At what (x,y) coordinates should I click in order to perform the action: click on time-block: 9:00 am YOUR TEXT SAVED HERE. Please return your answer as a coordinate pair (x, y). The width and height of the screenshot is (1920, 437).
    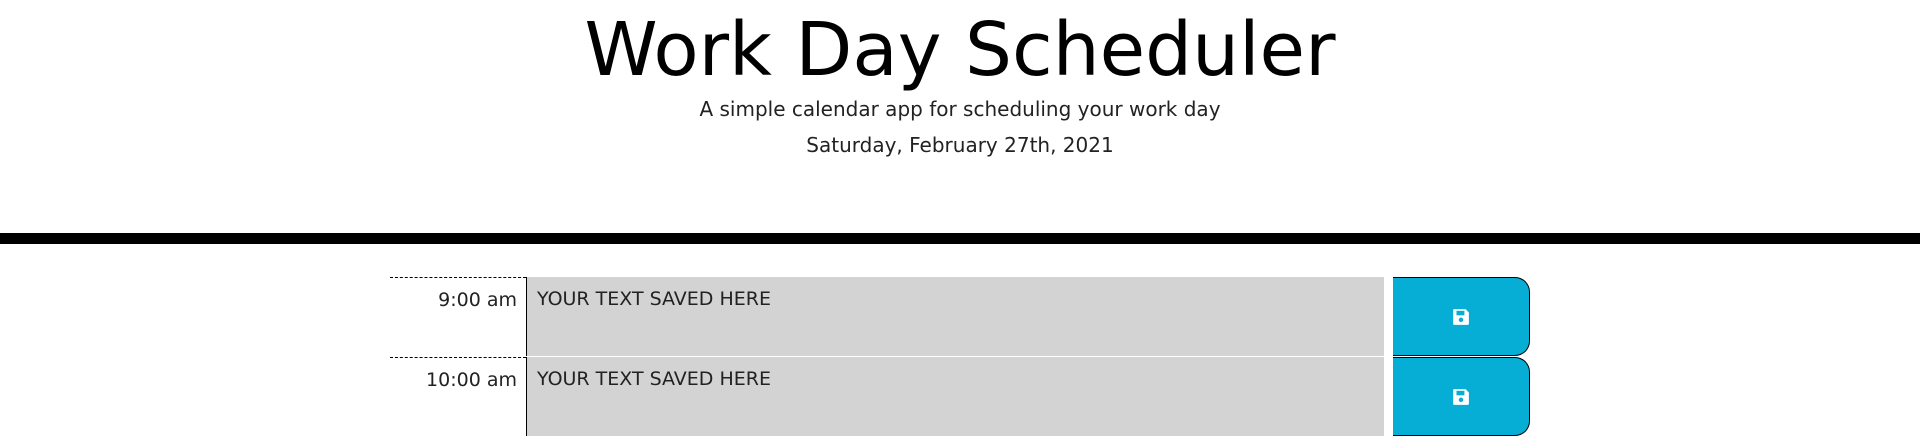
    Looking at the image, I should click on (960, 317).